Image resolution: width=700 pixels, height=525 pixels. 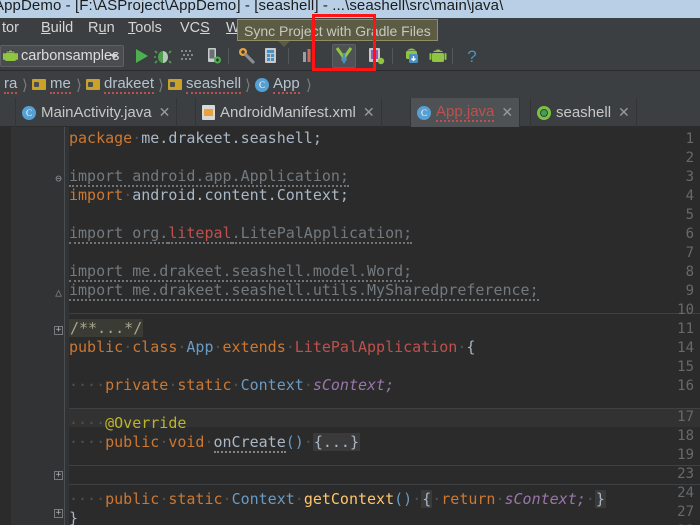 I want to click on code-token-method: onCreate, so click(x=249, y=443).